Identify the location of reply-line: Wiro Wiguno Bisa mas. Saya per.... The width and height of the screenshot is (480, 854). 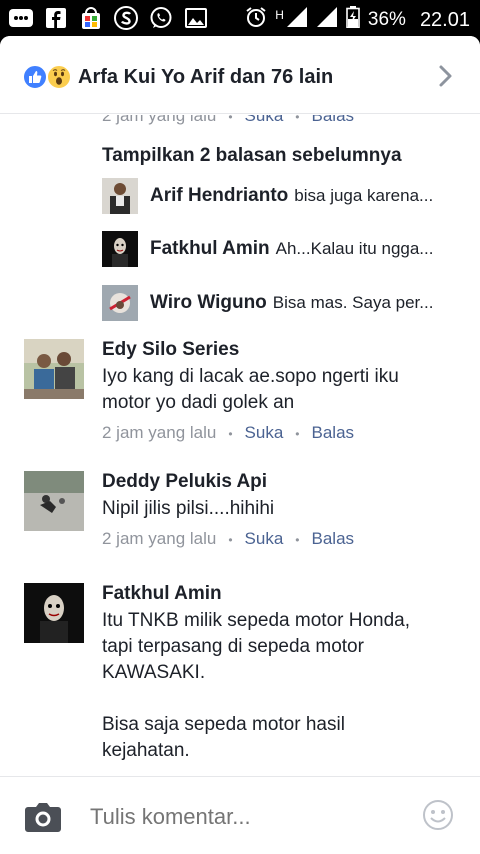
(300, 303).